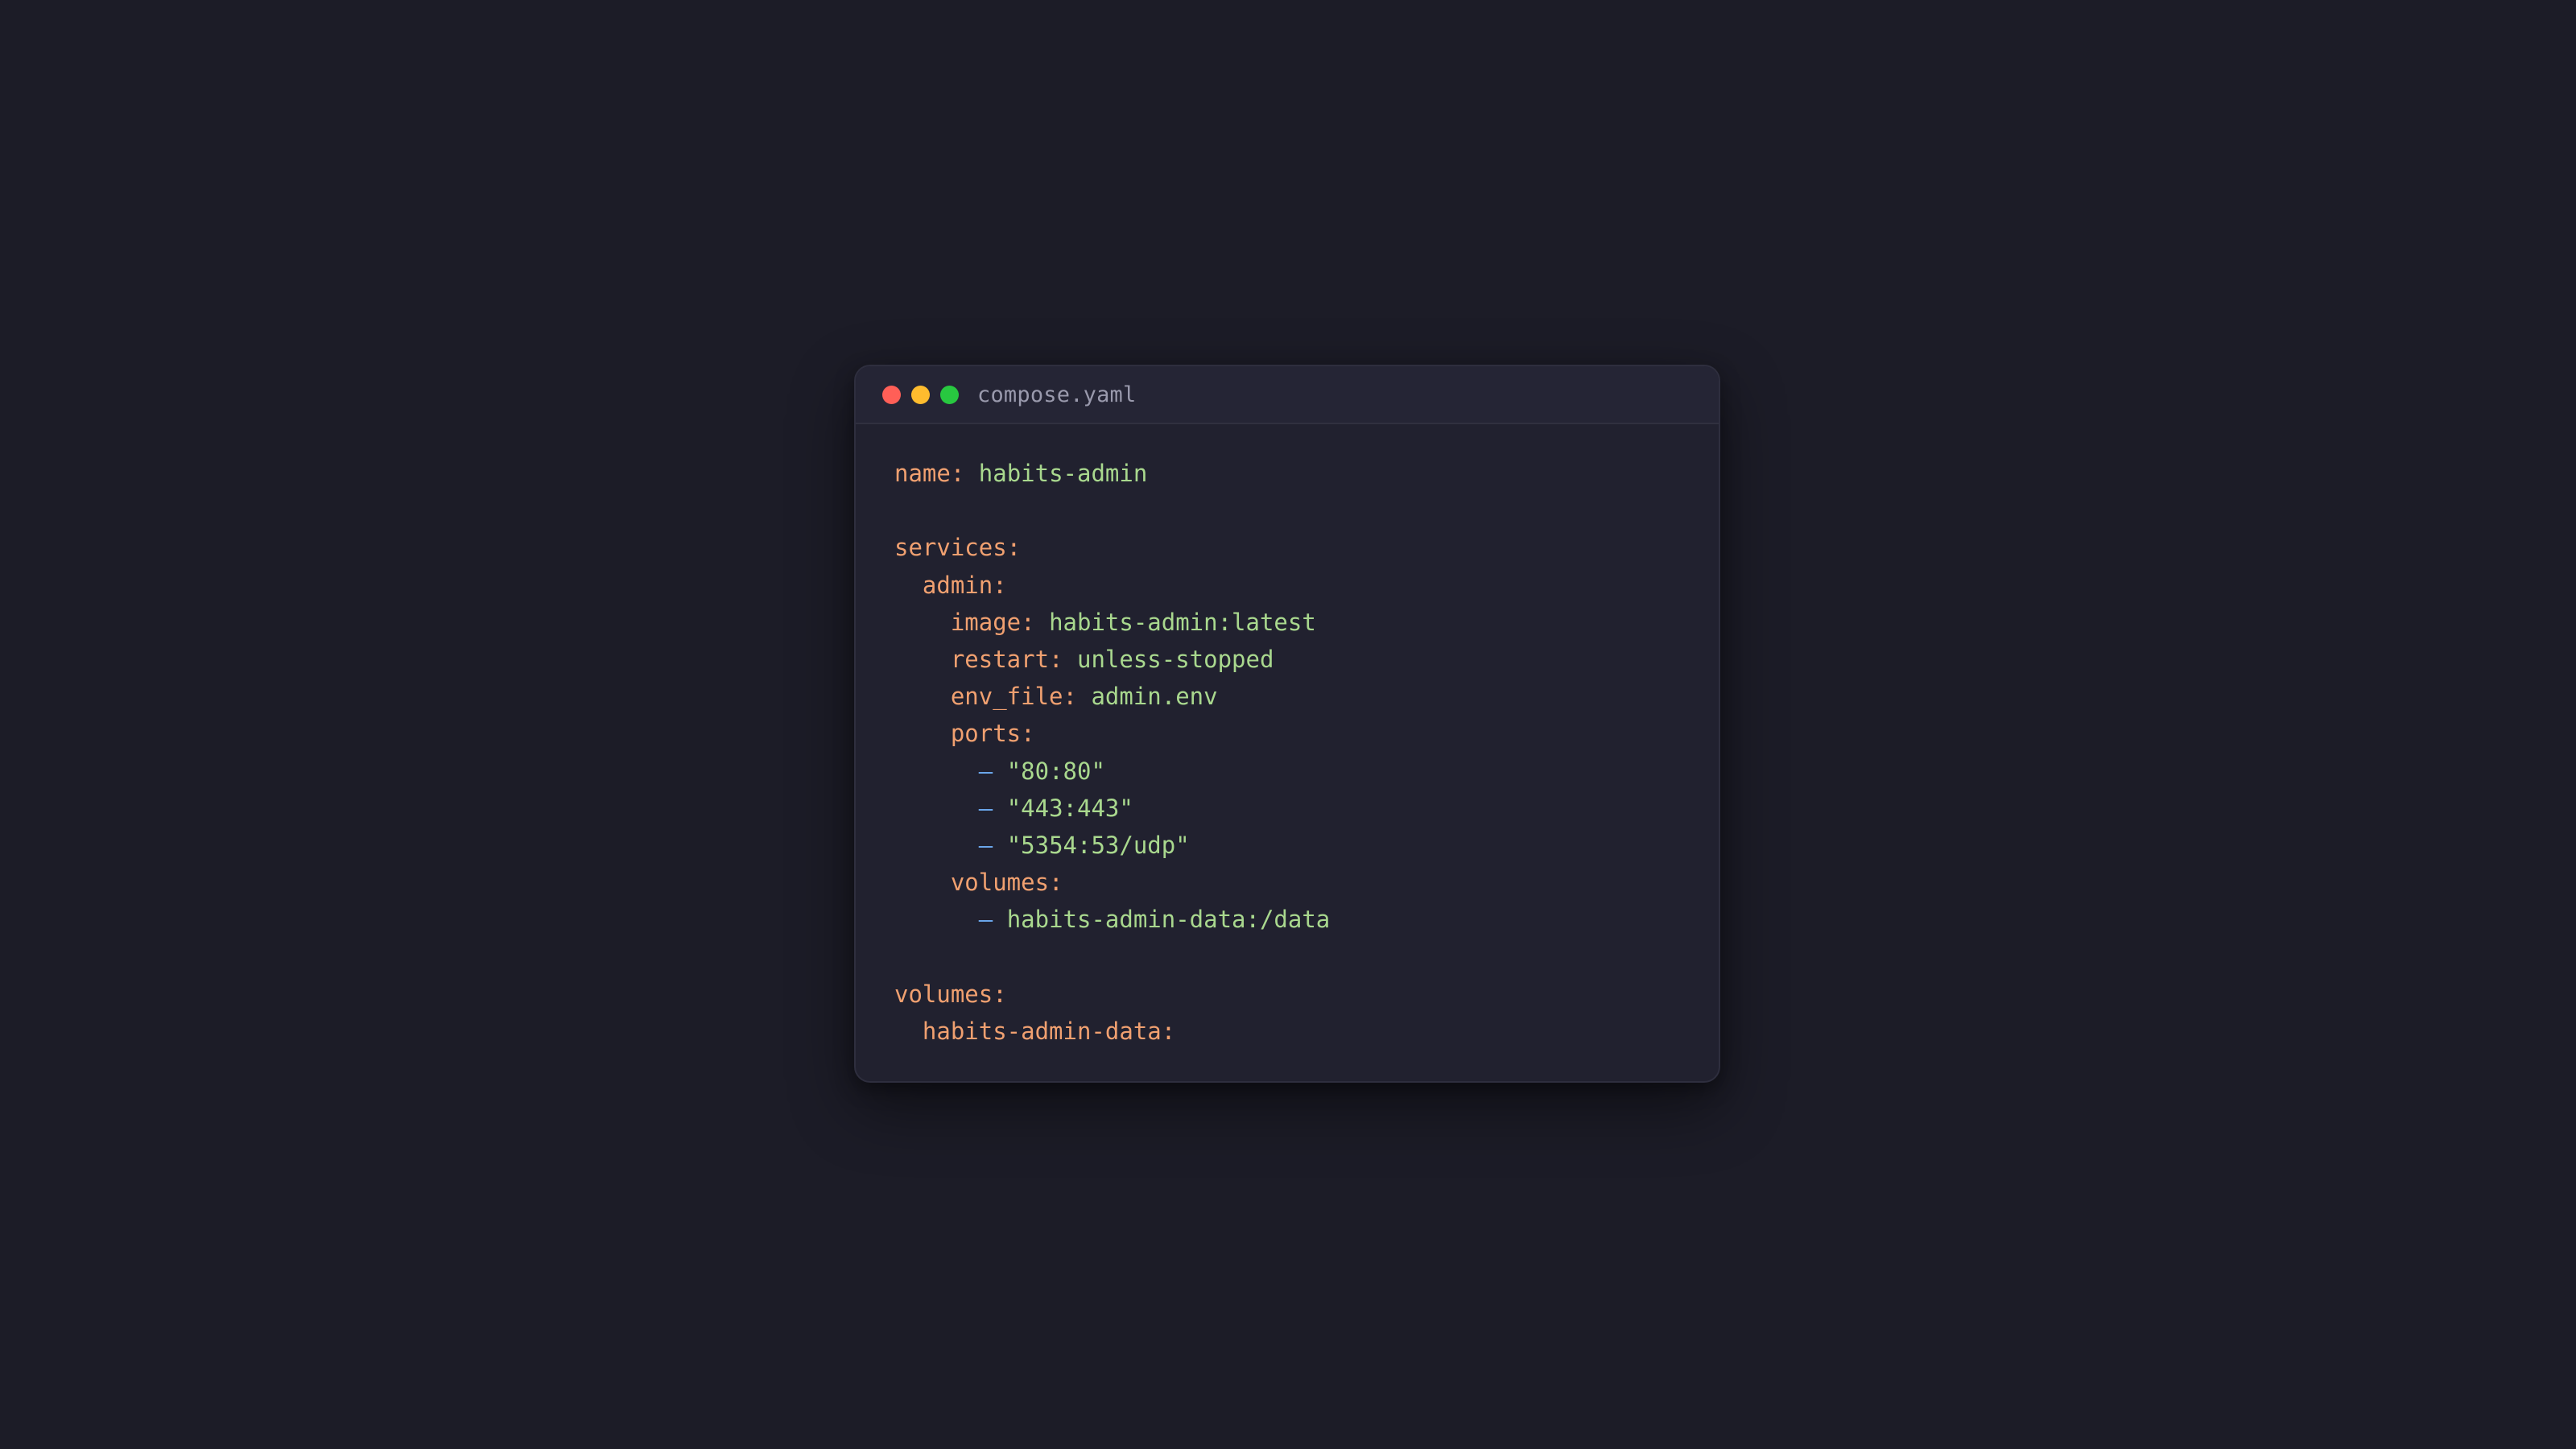  What do you see at coordinates (1306, 808) in the screenshot?
I see `code-line: – "443:443"` at bounding box center [1306, 808].